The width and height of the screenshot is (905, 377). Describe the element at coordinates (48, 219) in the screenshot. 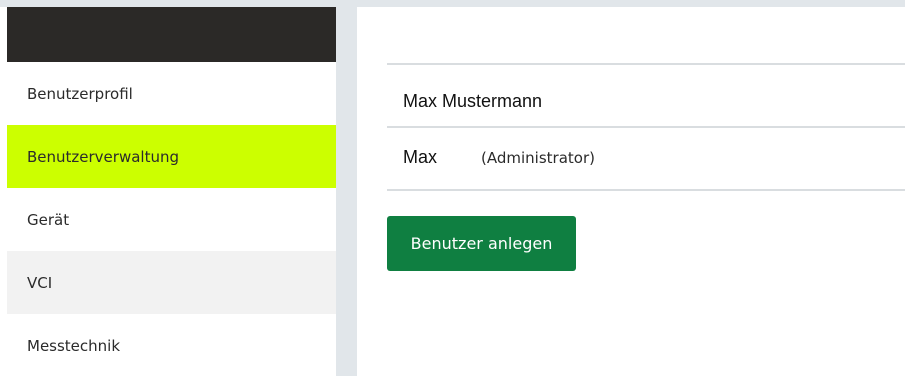

I see `sidebar-item-label: Gerät` at that location.